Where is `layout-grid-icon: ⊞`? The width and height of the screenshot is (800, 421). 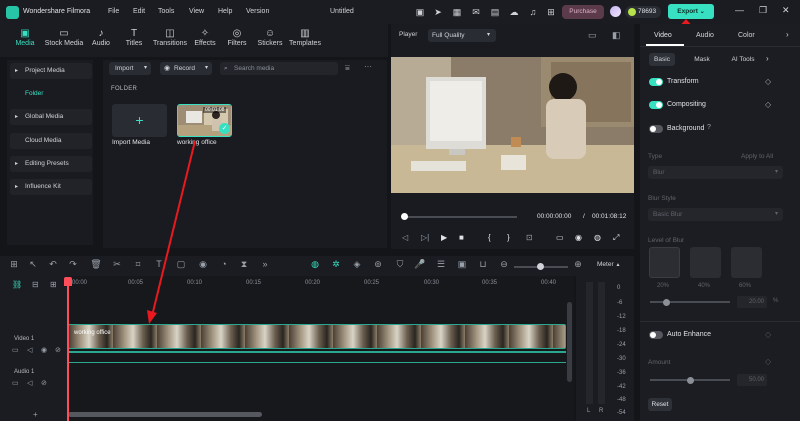
layout-grid-icon: ⊞ is located at coordinates (14, 264).